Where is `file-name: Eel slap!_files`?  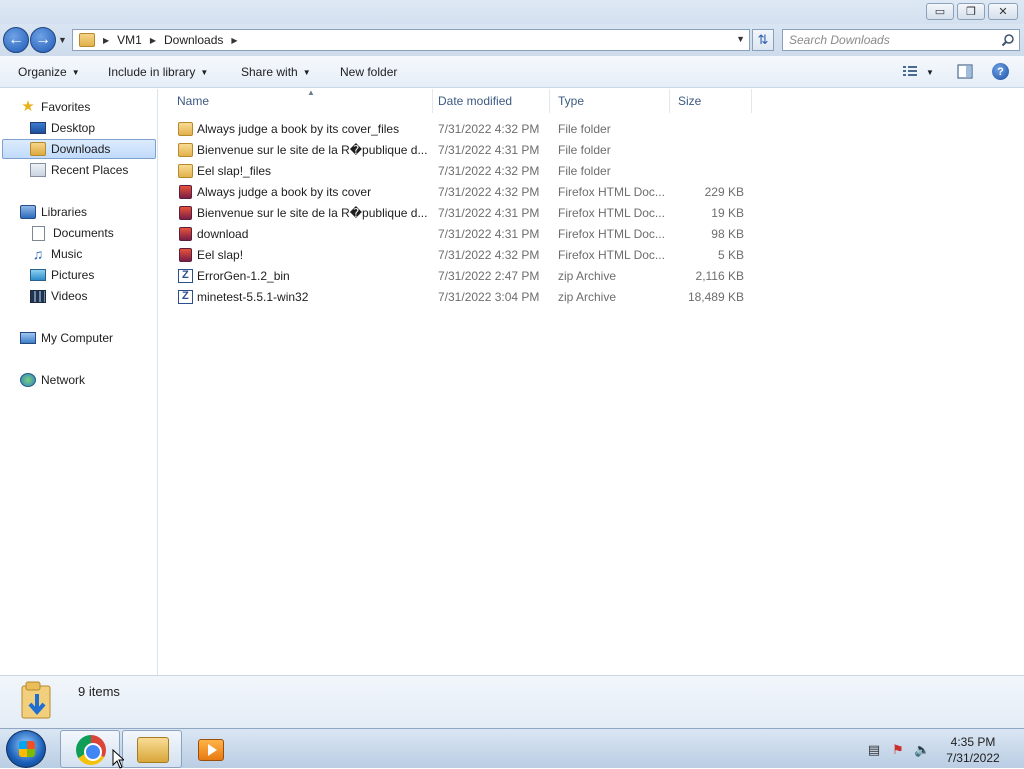
file-name: Eel slap!_files is located at coordinates (234, 171).